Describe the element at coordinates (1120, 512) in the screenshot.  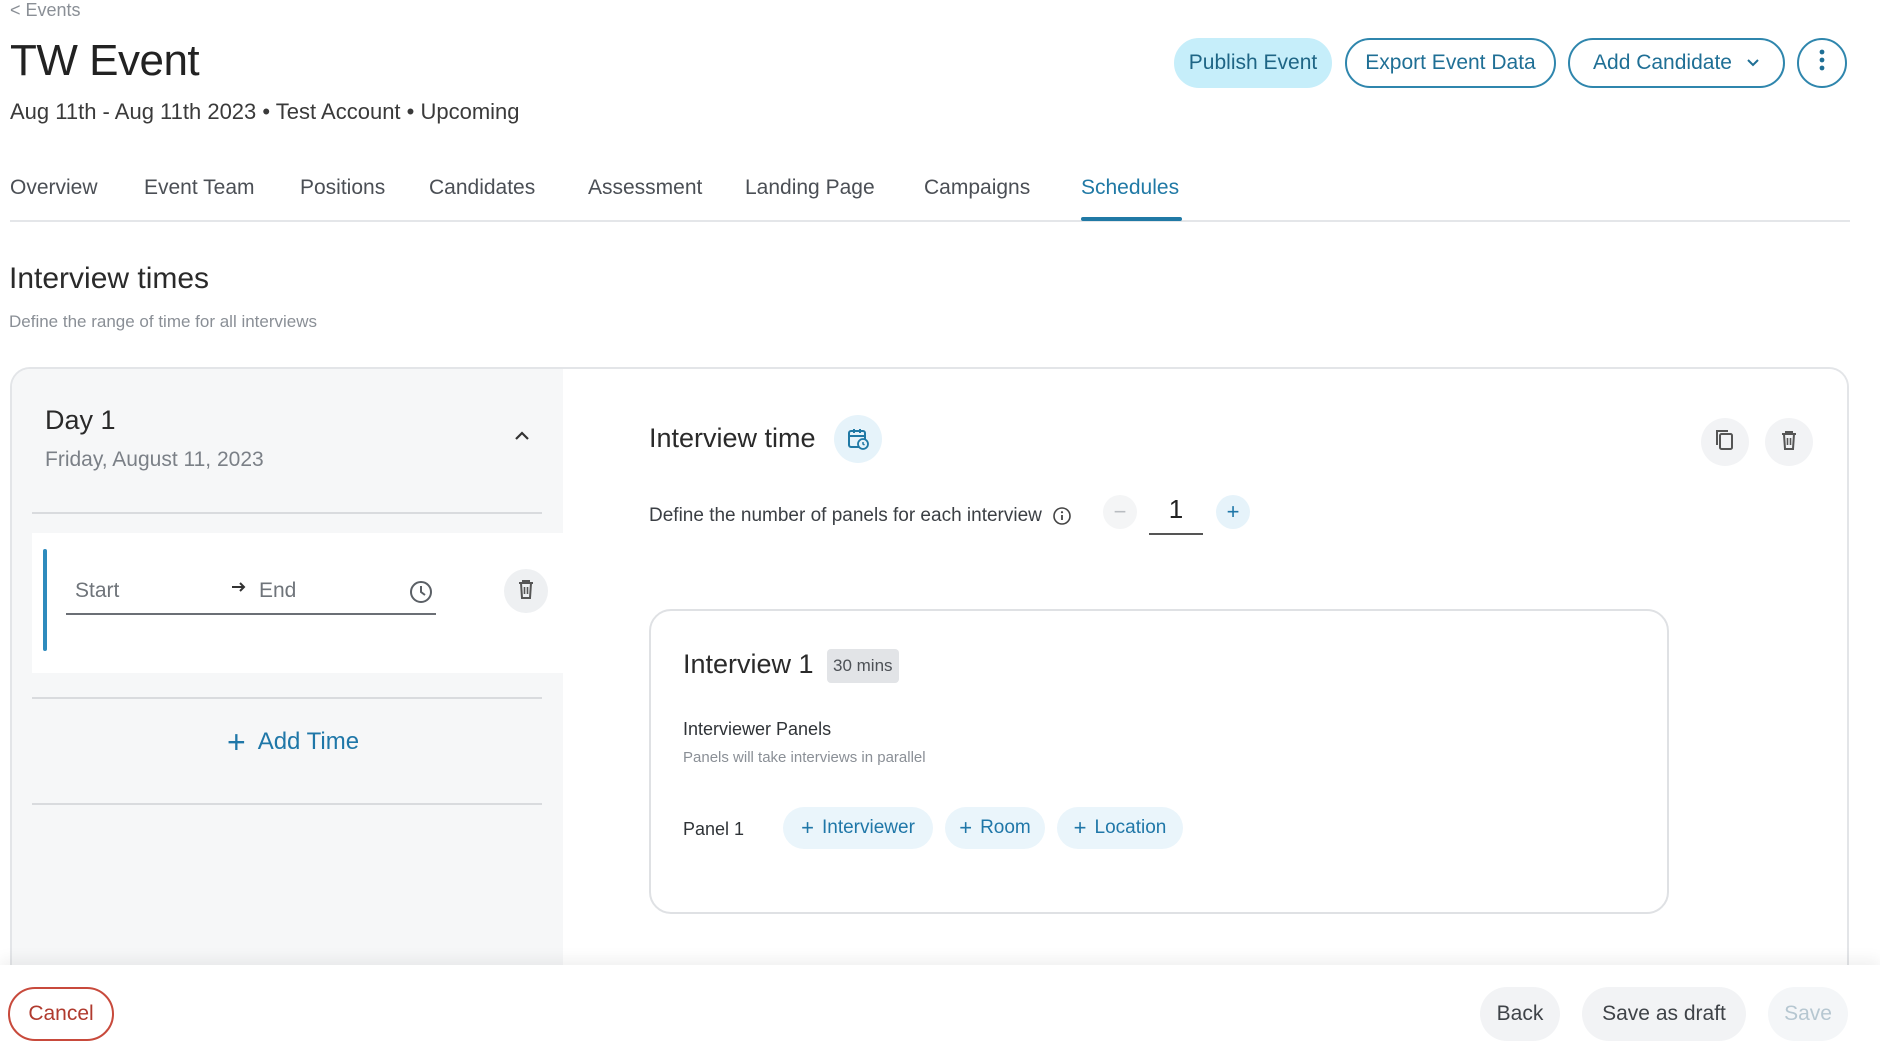
I see `decrement-panels-button: −` at that location.